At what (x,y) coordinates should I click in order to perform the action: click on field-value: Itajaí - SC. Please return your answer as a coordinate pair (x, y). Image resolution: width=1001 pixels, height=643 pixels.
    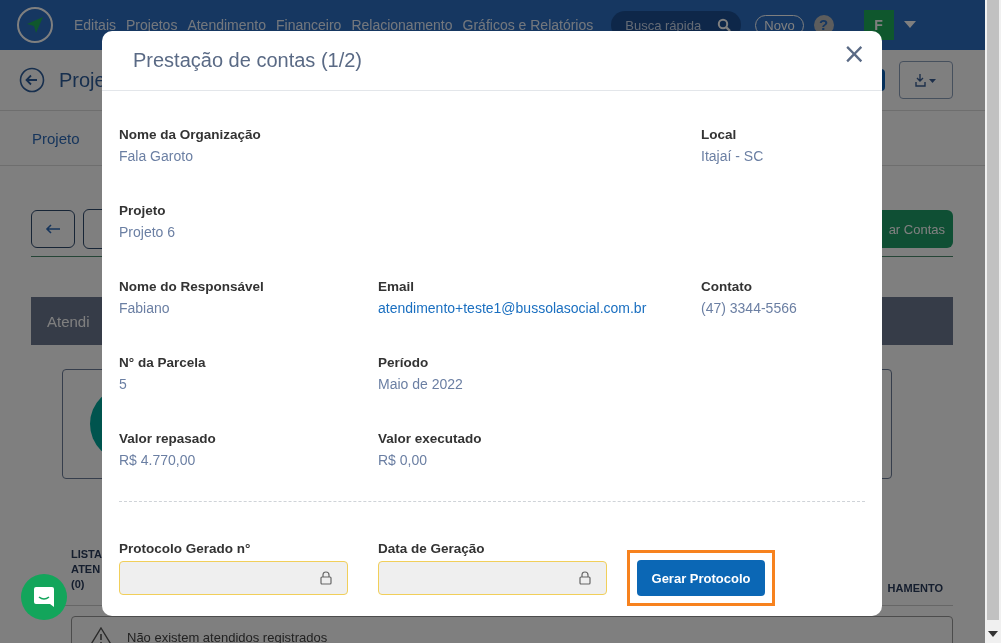
    Looking at the image, I should click on (733, 156).